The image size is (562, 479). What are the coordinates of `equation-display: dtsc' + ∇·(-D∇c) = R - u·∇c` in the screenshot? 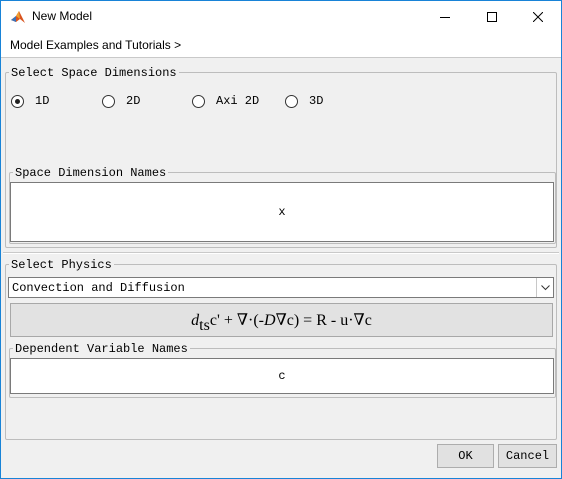 It's located at (281, 320).